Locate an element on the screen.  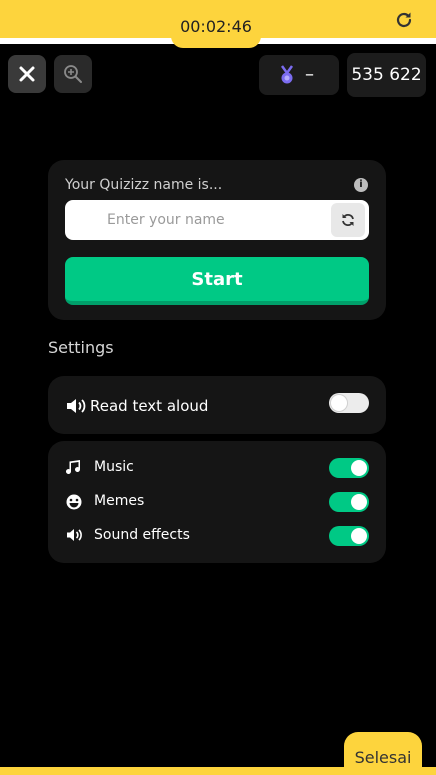
zoom-in-icon is located at coordinates (73, 74).